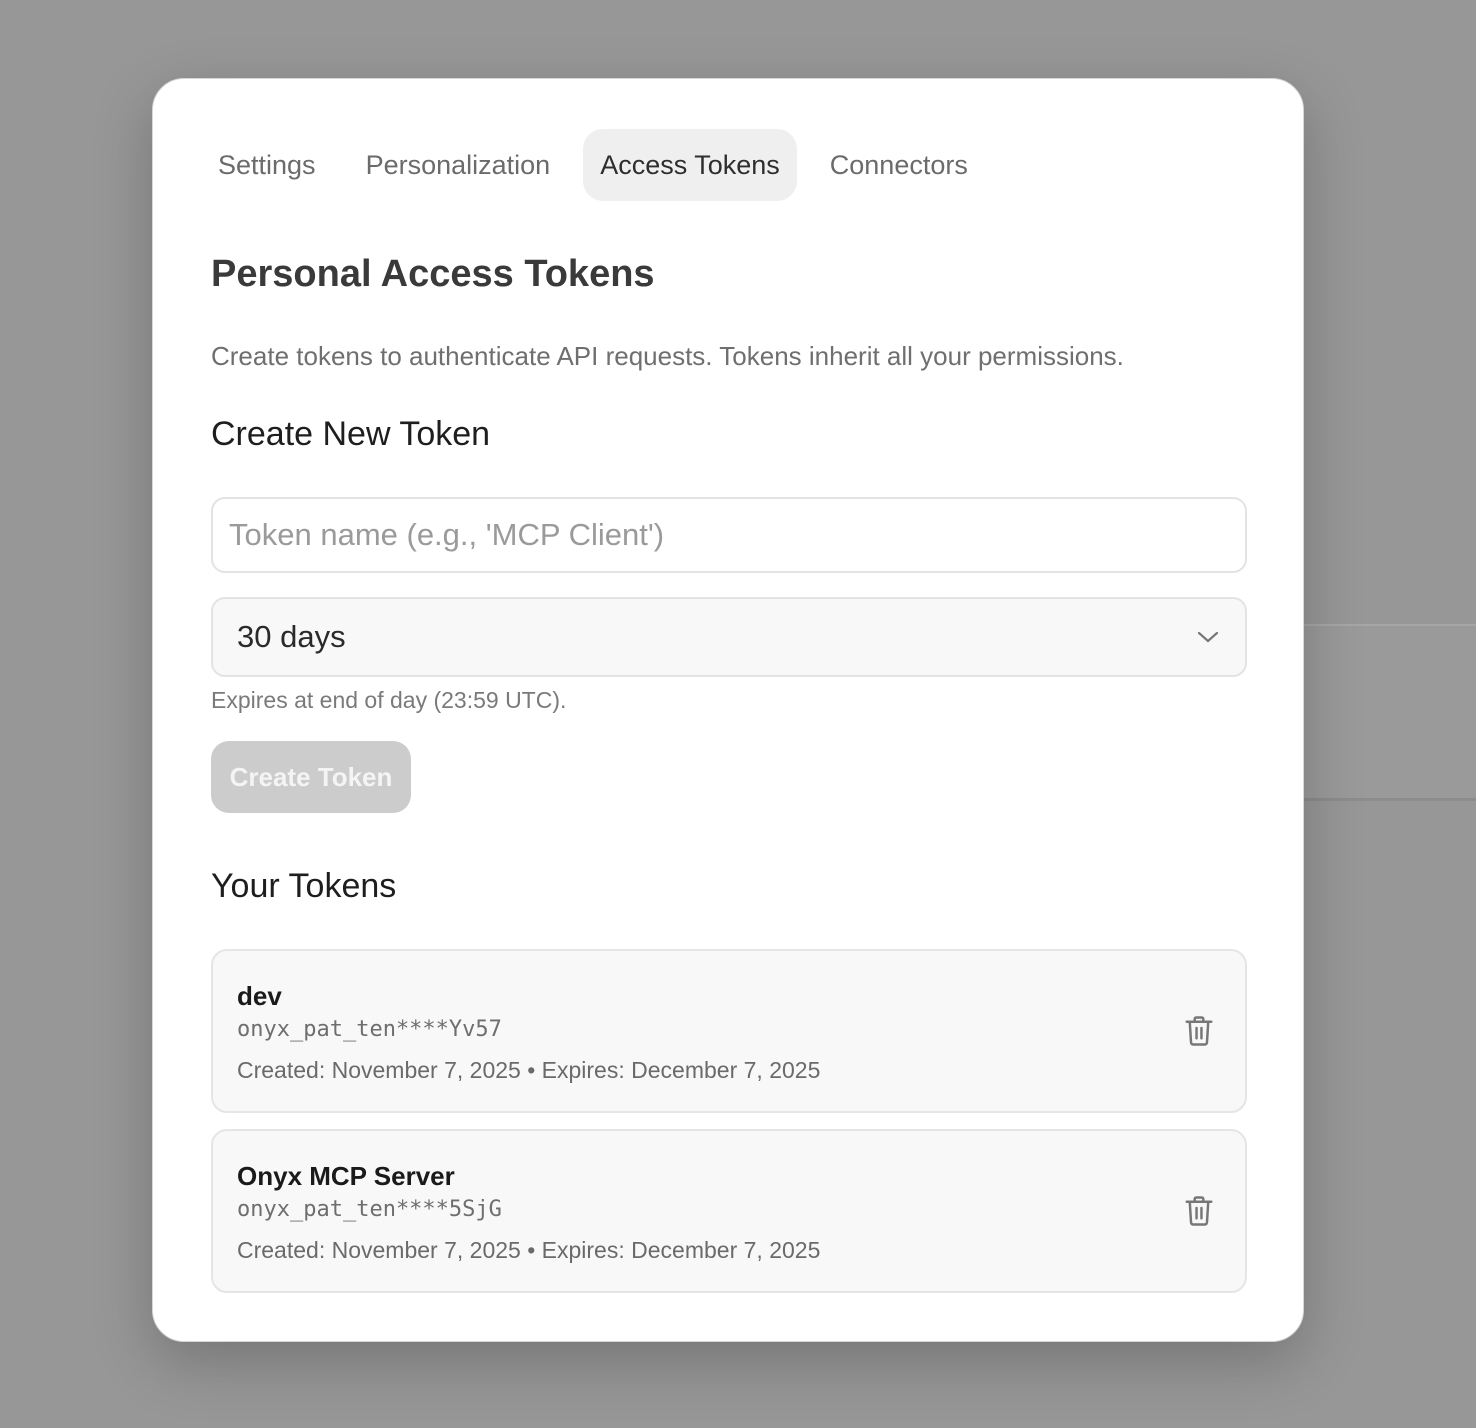 This screenshot has height=1428, width=1476. Describe the element at coordinates (346, 1176) in the screenshot. I see `token-name: Onyx MCP Server` at that location.